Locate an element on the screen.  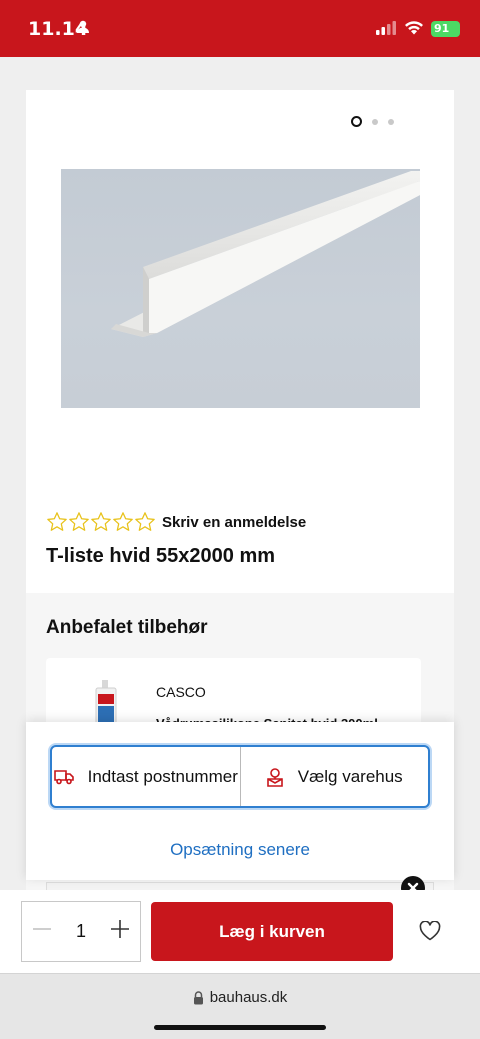
lock-icon is located at coordinates (198, 997).